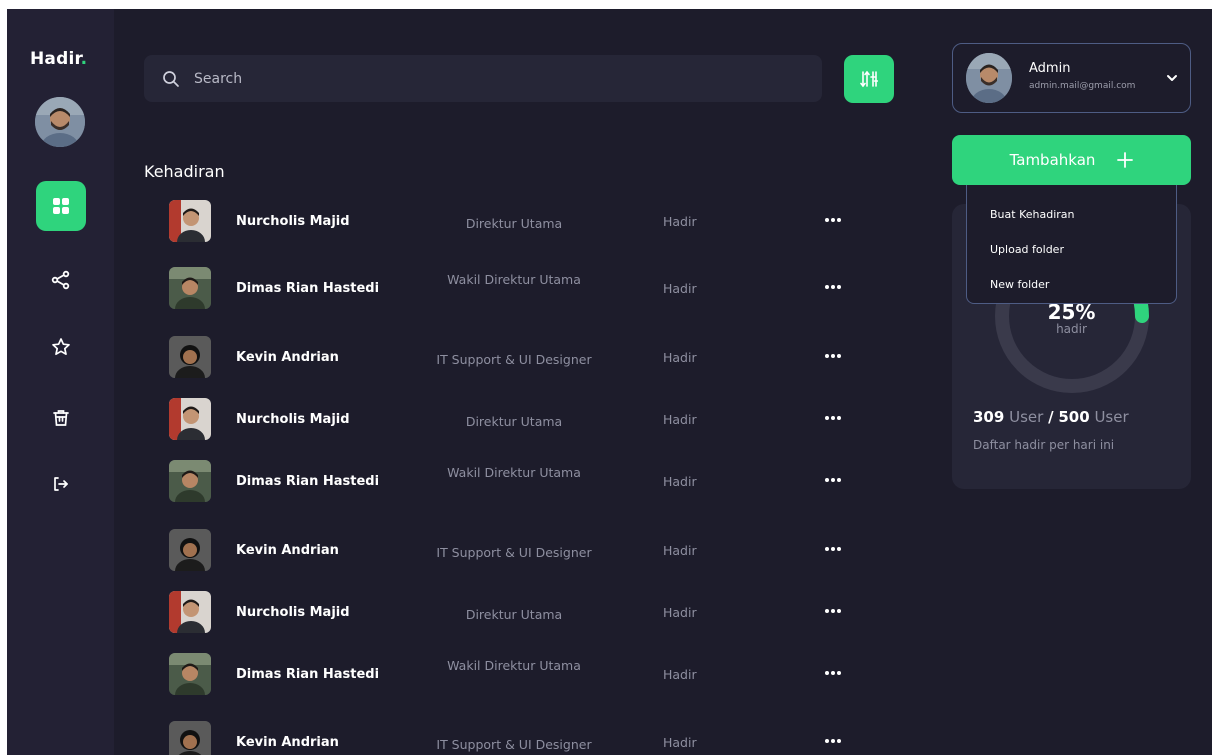 The image size is (1212, 755). Describe the element at coordinates (1051, 417) in the screenshot. I see `stat-count: 309 User / 500 User` at that location.